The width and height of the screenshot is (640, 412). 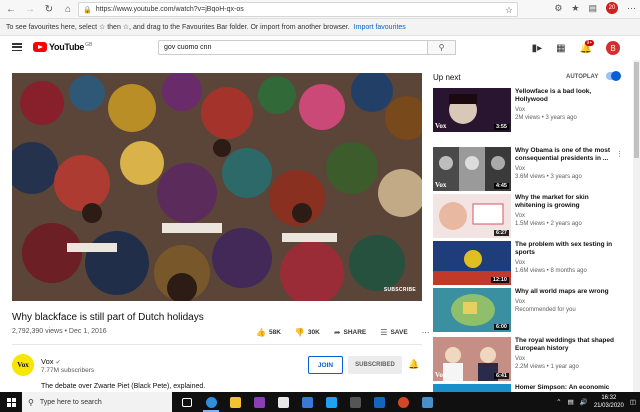 What do you see at coordinates (413, 364) in the screenshot?
I see `channel-notification-bell-icon: 🔔` at bounding box center [413, 364].